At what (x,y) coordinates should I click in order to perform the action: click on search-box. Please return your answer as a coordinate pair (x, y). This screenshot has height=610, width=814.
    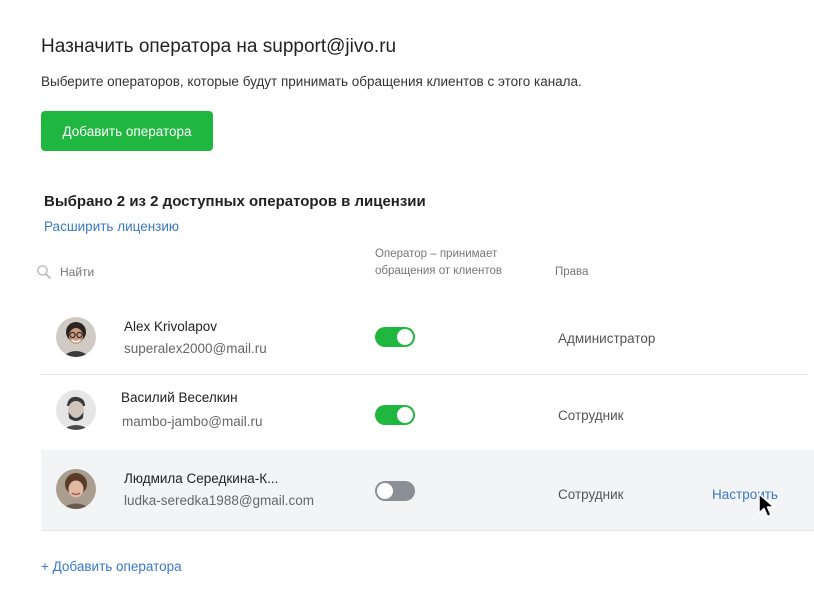
    Looking at the image, I should click on (161, 272).